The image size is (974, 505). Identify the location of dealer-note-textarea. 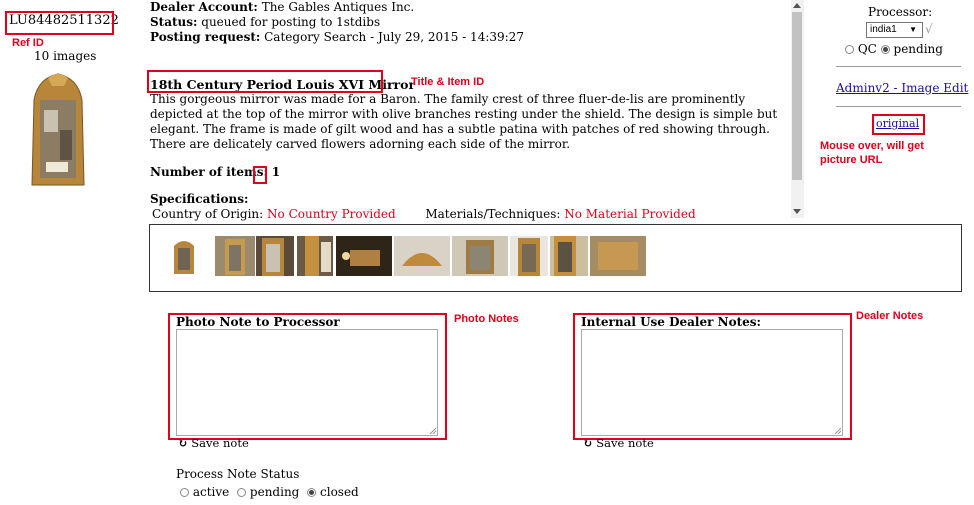
(712, 382).